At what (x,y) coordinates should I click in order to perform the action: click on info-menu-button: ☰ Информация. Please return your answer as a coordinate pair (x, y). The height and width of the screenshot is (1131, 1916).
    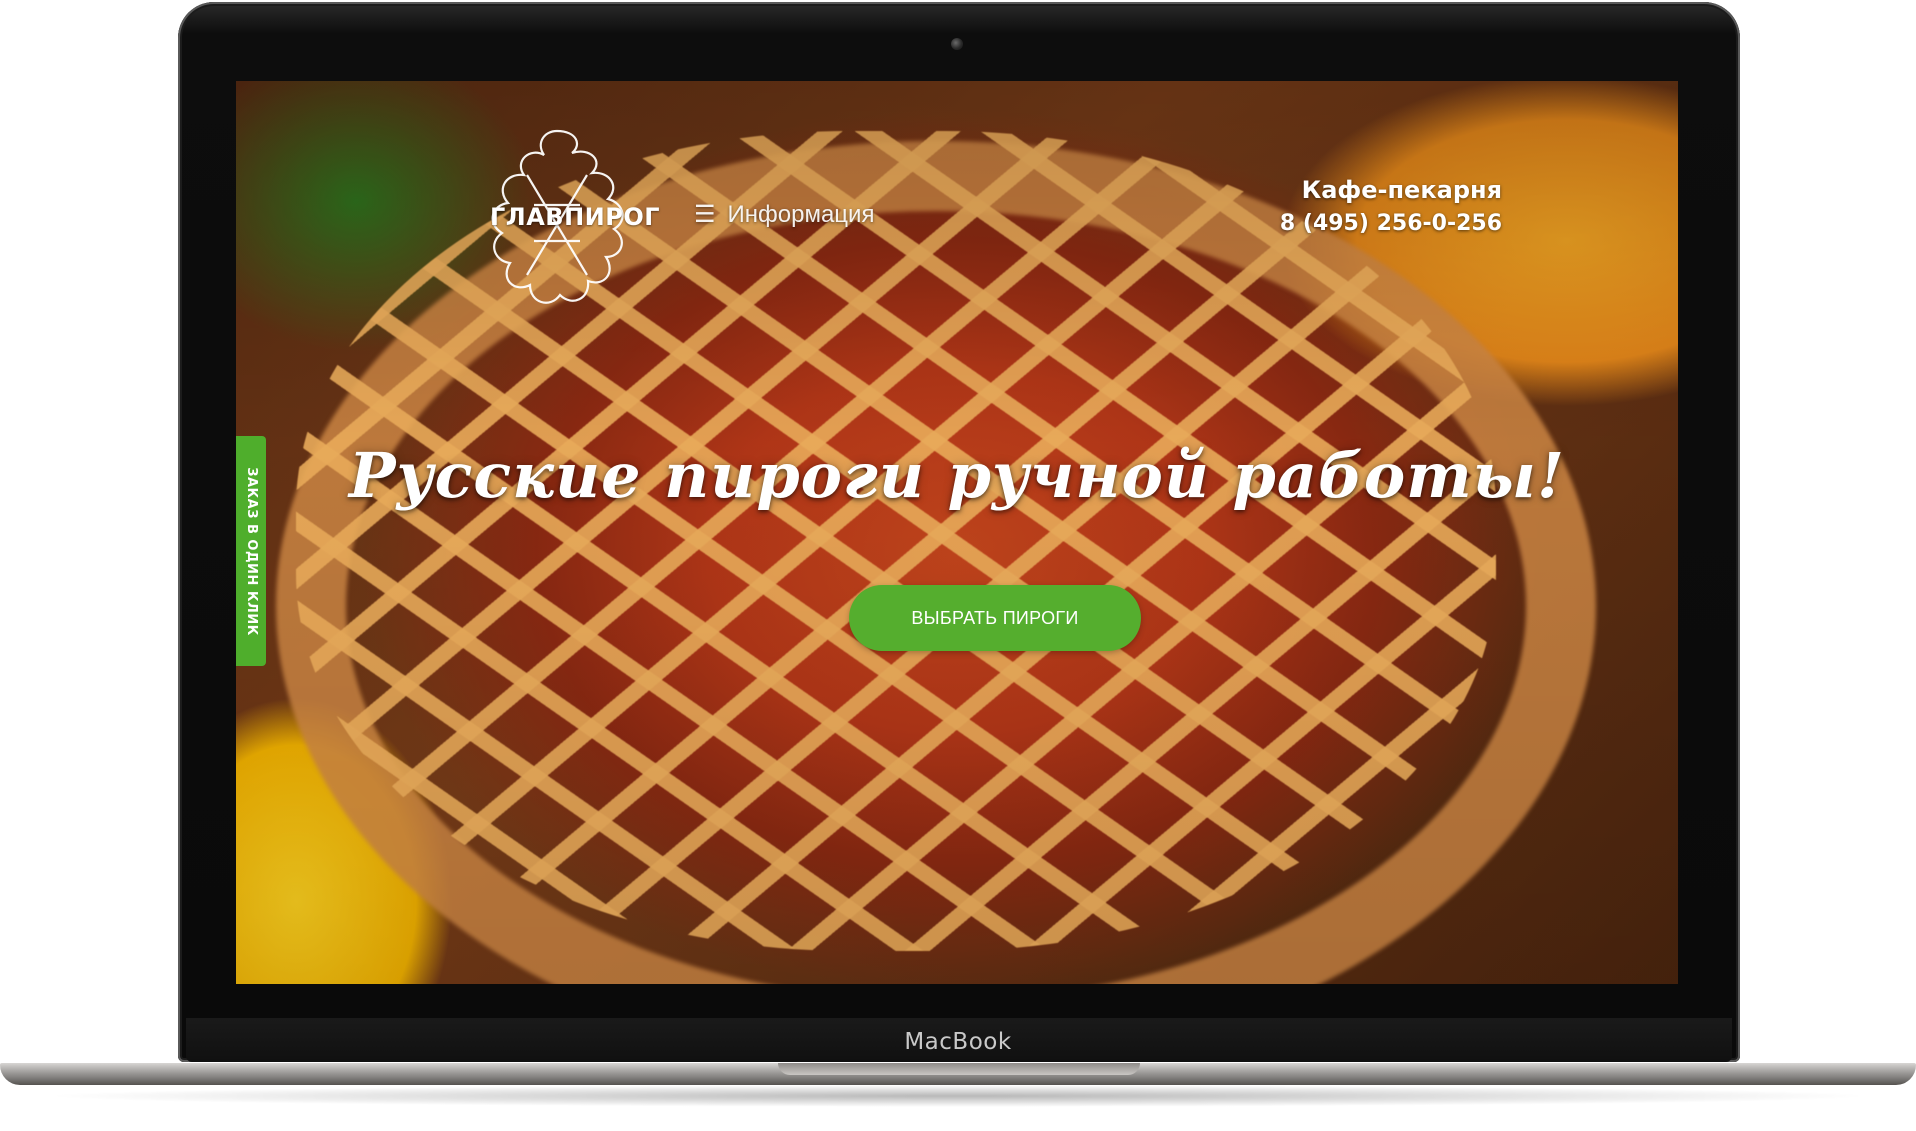
    Looking at the image, I should click on (784, 215).